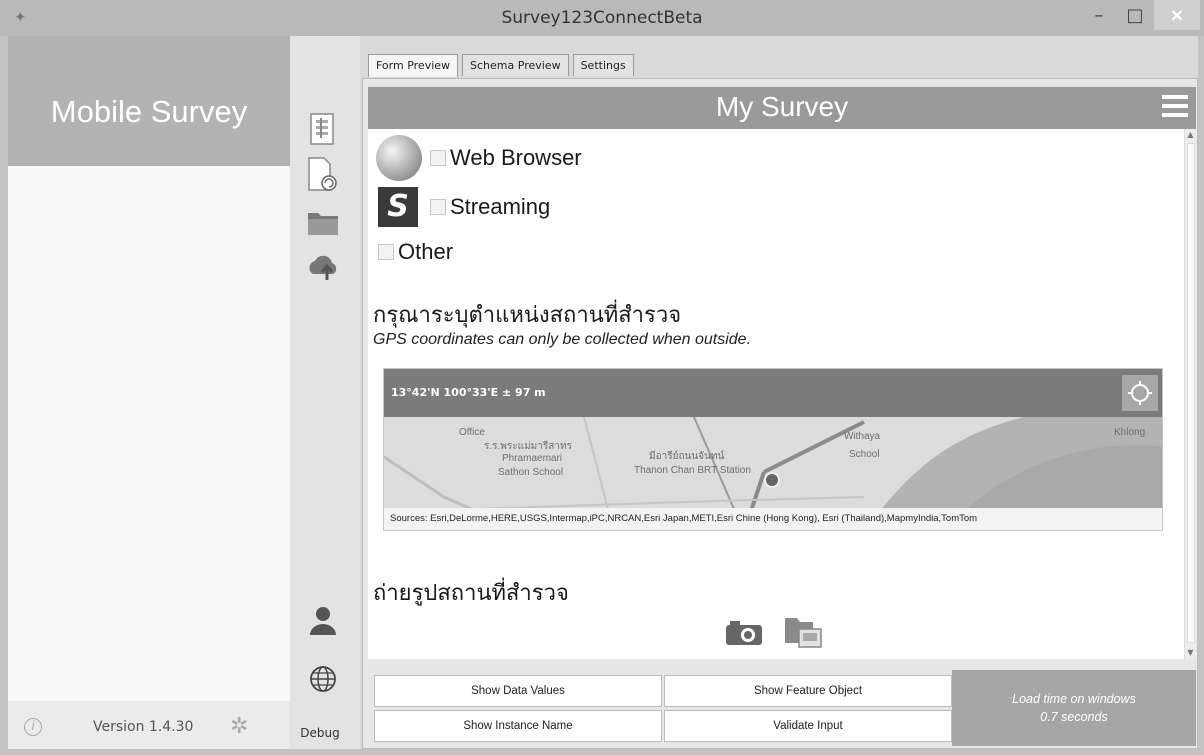  What do you see at coordinates (323, 175) in the screenshot?
I see `refresh-doc-icon` at bounding box center [323, 175].